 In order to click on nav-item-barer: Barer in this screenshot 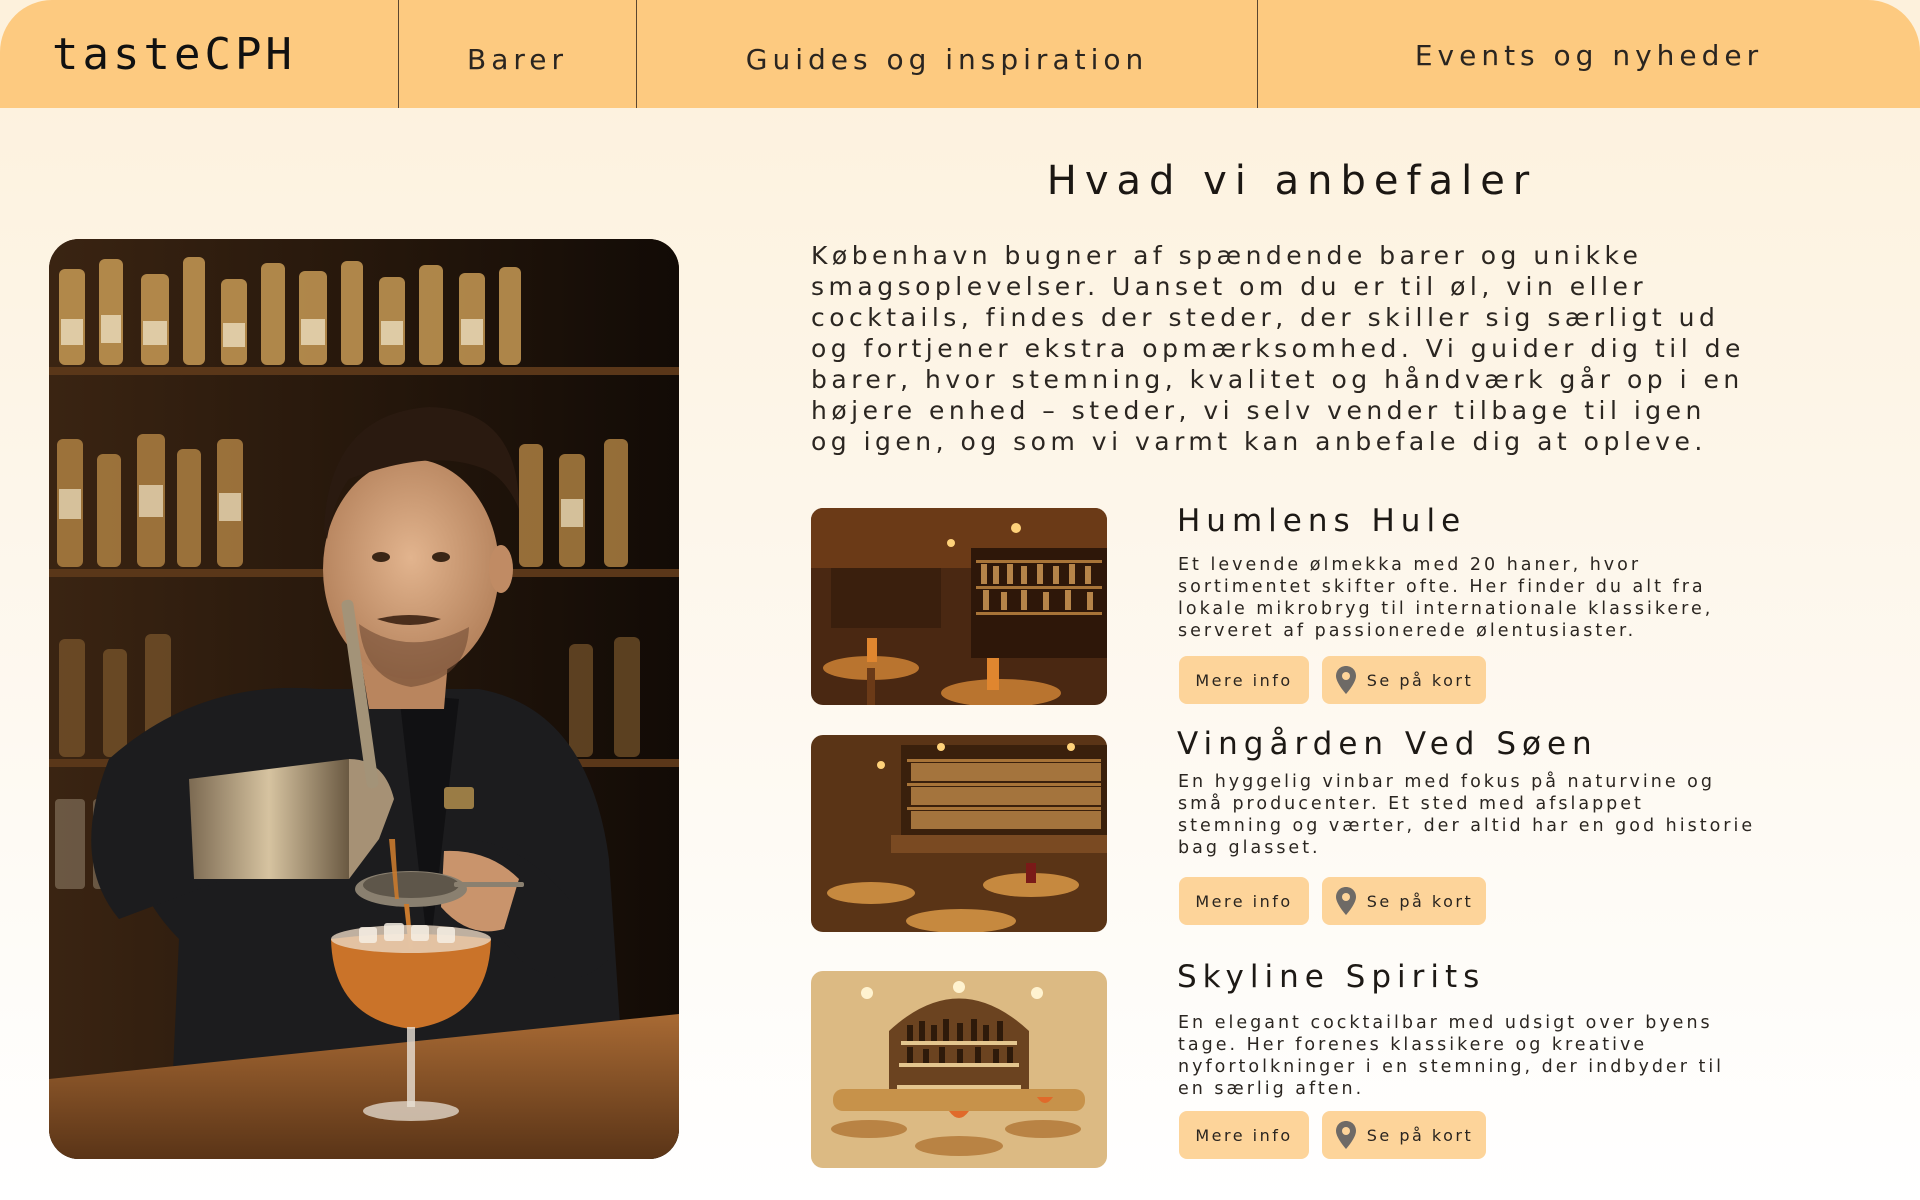, I will do `click(517, 54)`.